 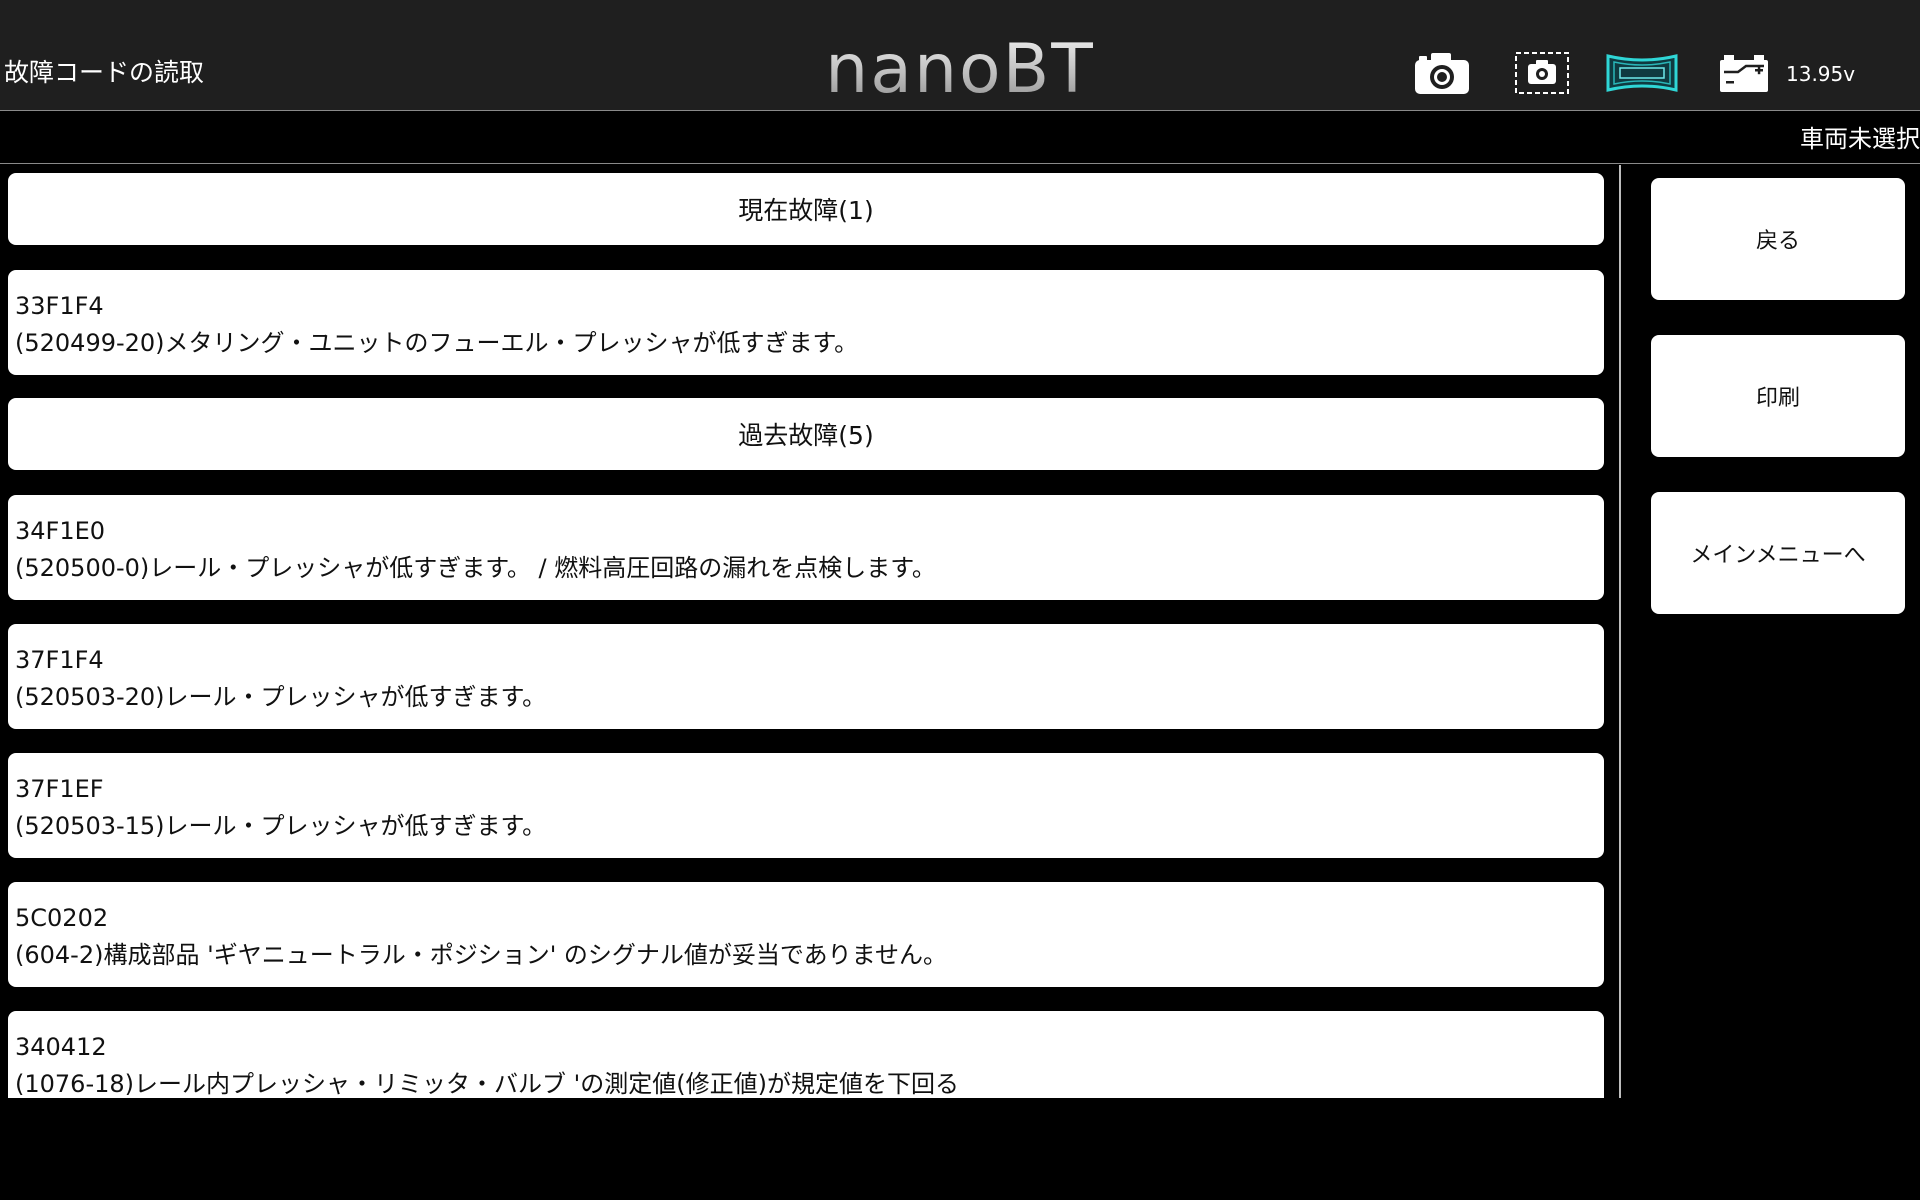 I want to click on fault-code: 37F1F4, so click(x=59, y=660).